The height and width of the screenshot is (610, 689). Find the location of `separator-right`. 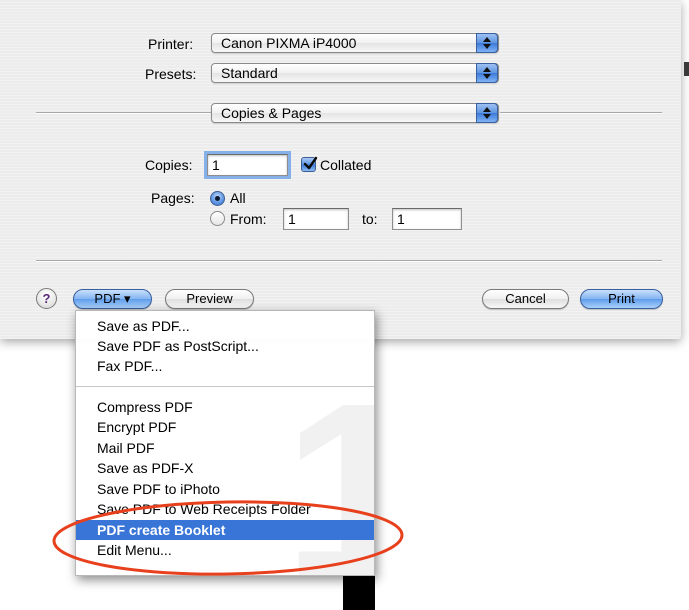

separator-right is located at coordinates (581, 113).